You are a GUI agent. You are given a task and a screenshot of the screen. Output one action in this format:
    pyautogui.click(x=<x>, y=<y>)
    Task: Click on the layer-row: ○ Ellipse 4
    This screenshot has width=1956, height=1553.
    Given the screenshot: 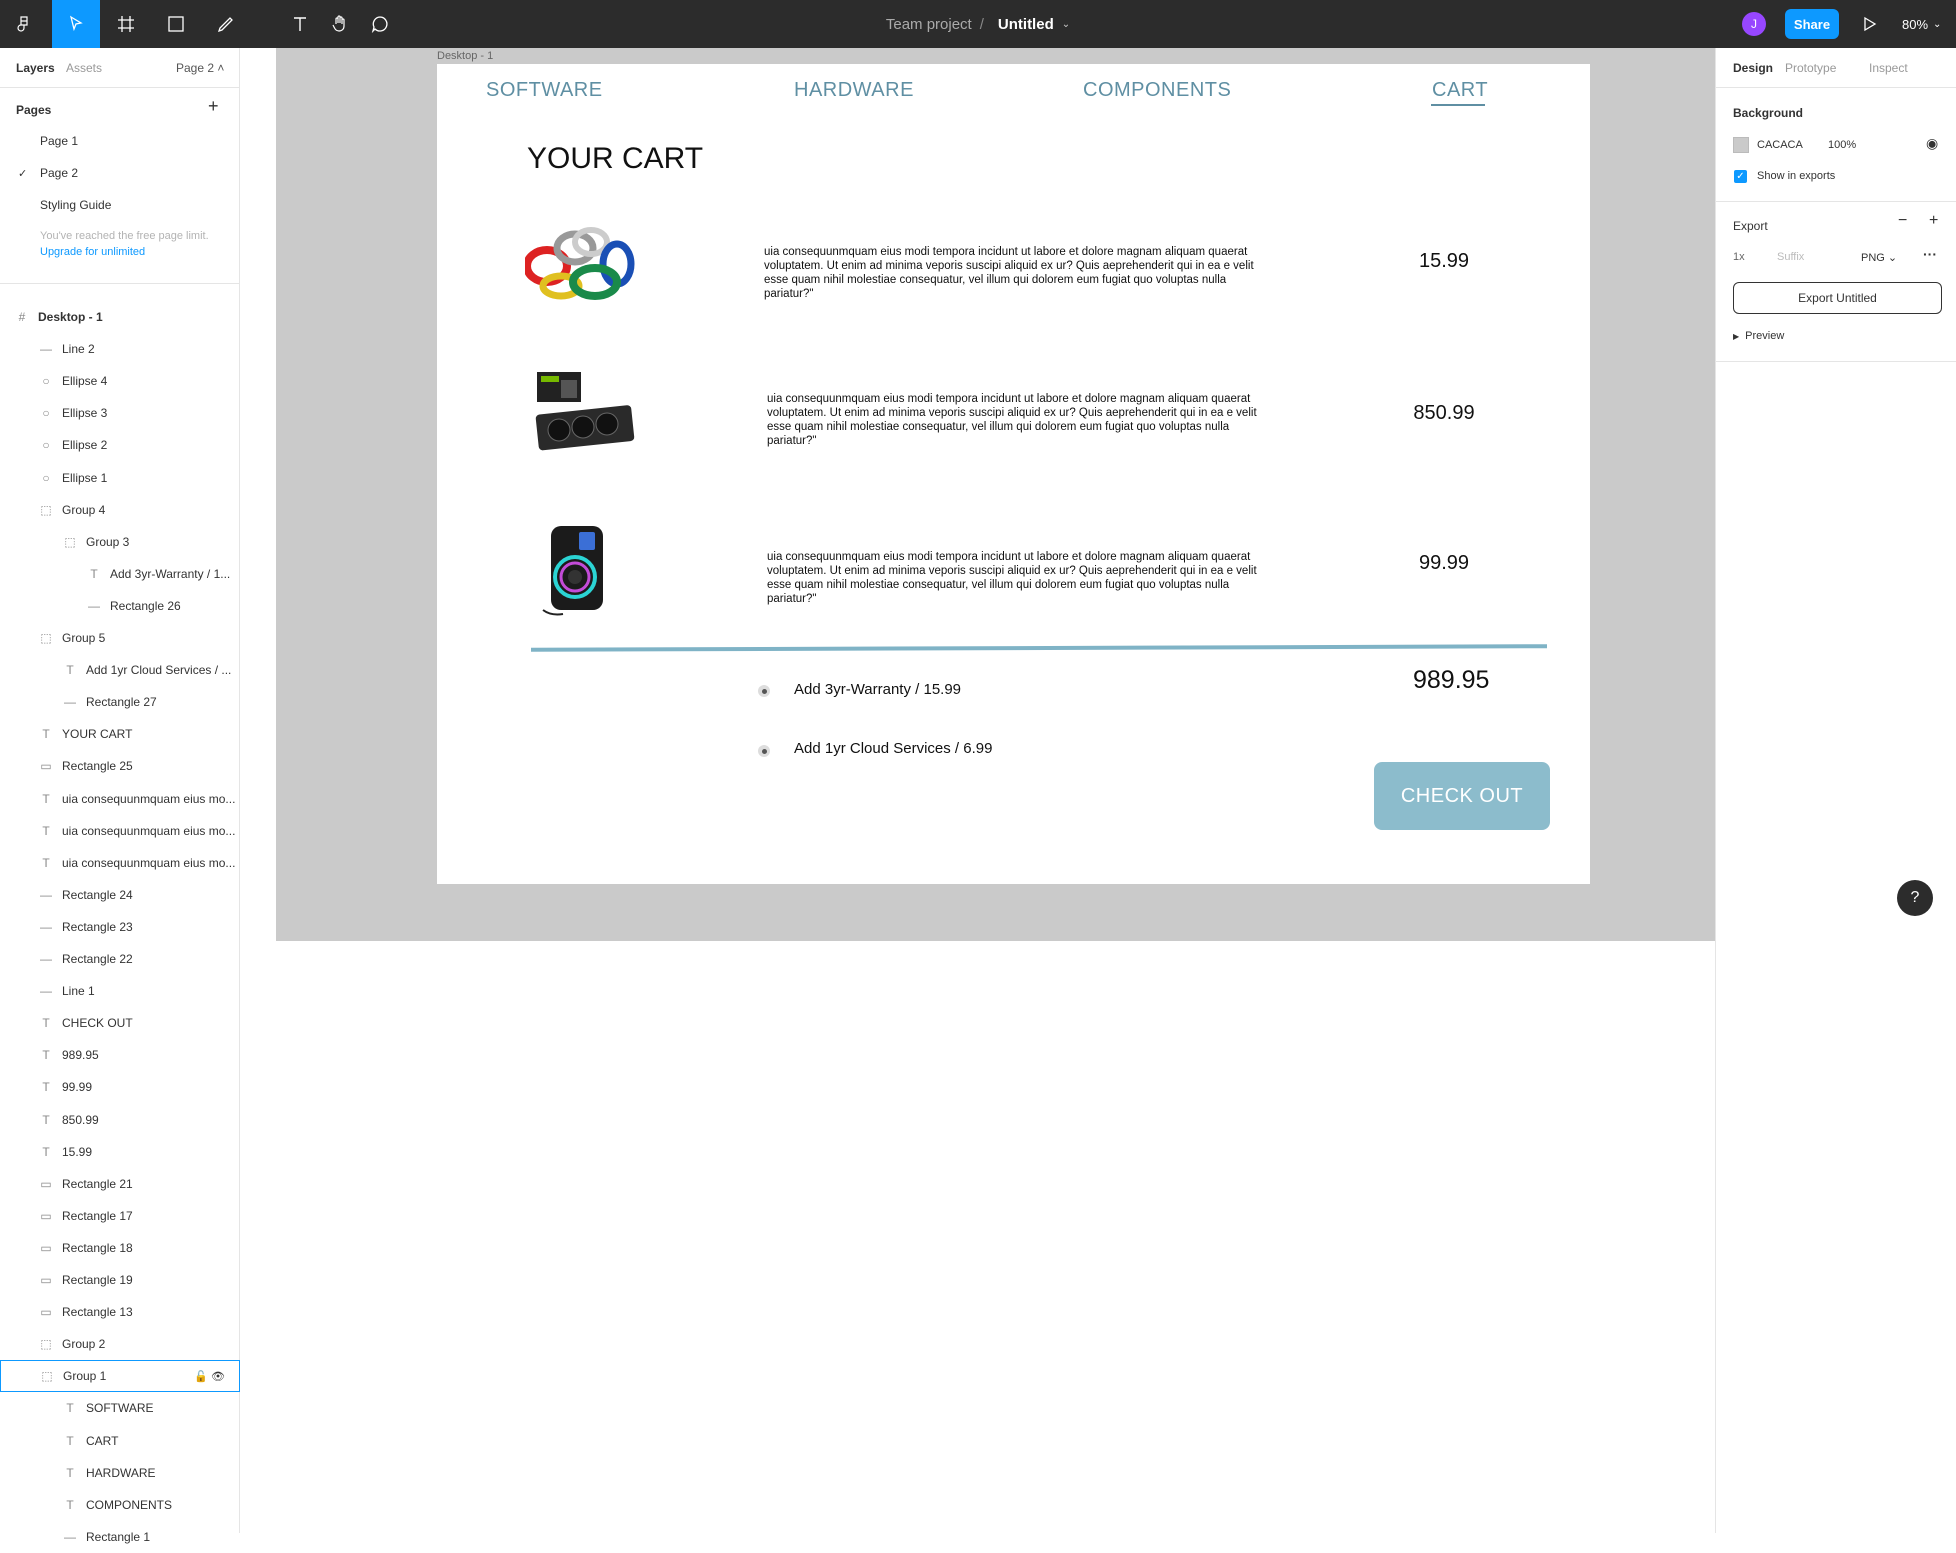 What is the action you would take?
    pyautogui.click(x=120, y=381)
    